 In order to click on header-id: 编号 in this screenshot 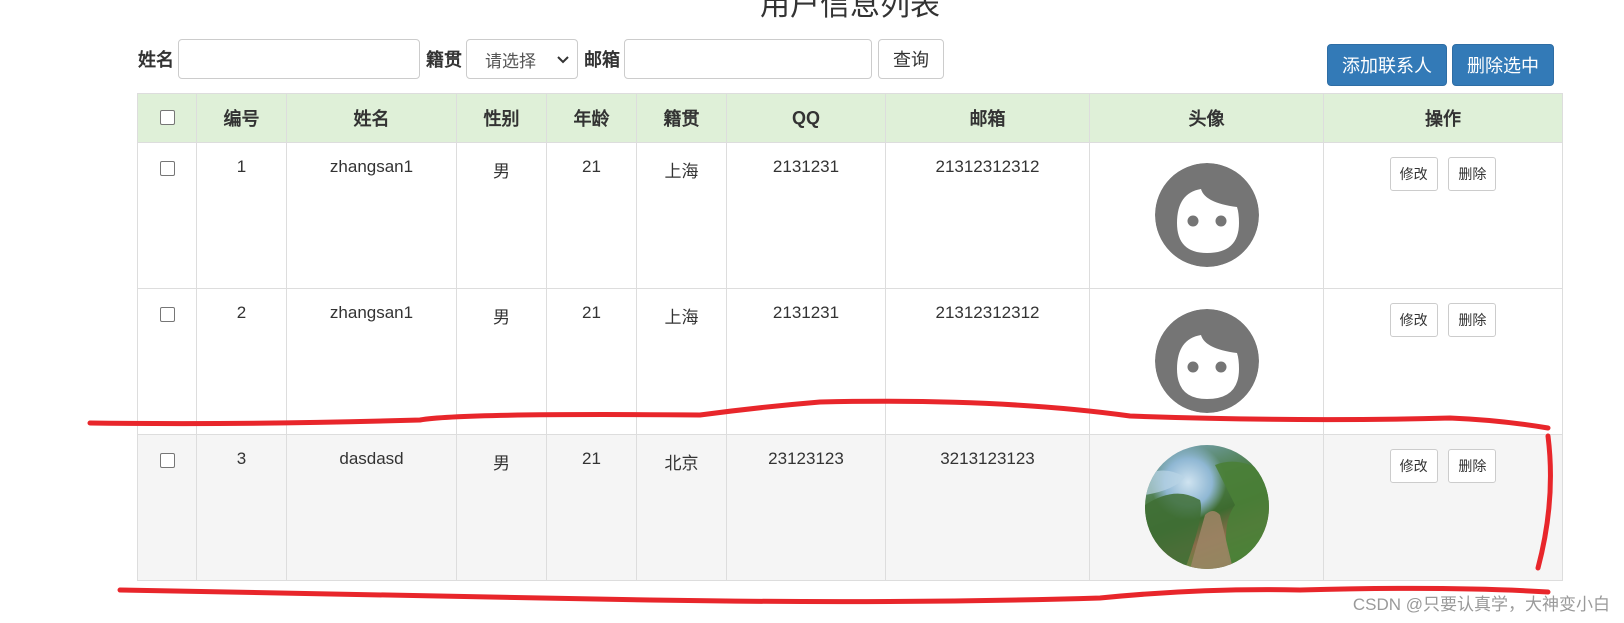, I will do `click(241, 118)`.